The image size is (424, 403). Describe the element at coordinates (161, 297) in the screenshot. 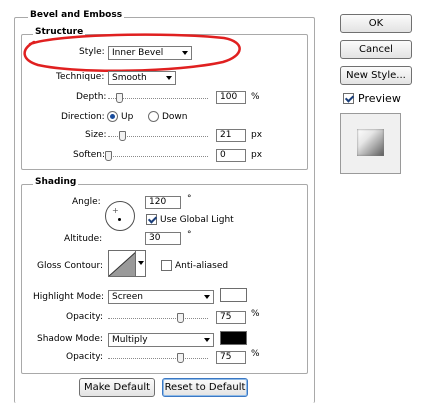

I see `highlight-mode-dropdown: Screen` at that location.